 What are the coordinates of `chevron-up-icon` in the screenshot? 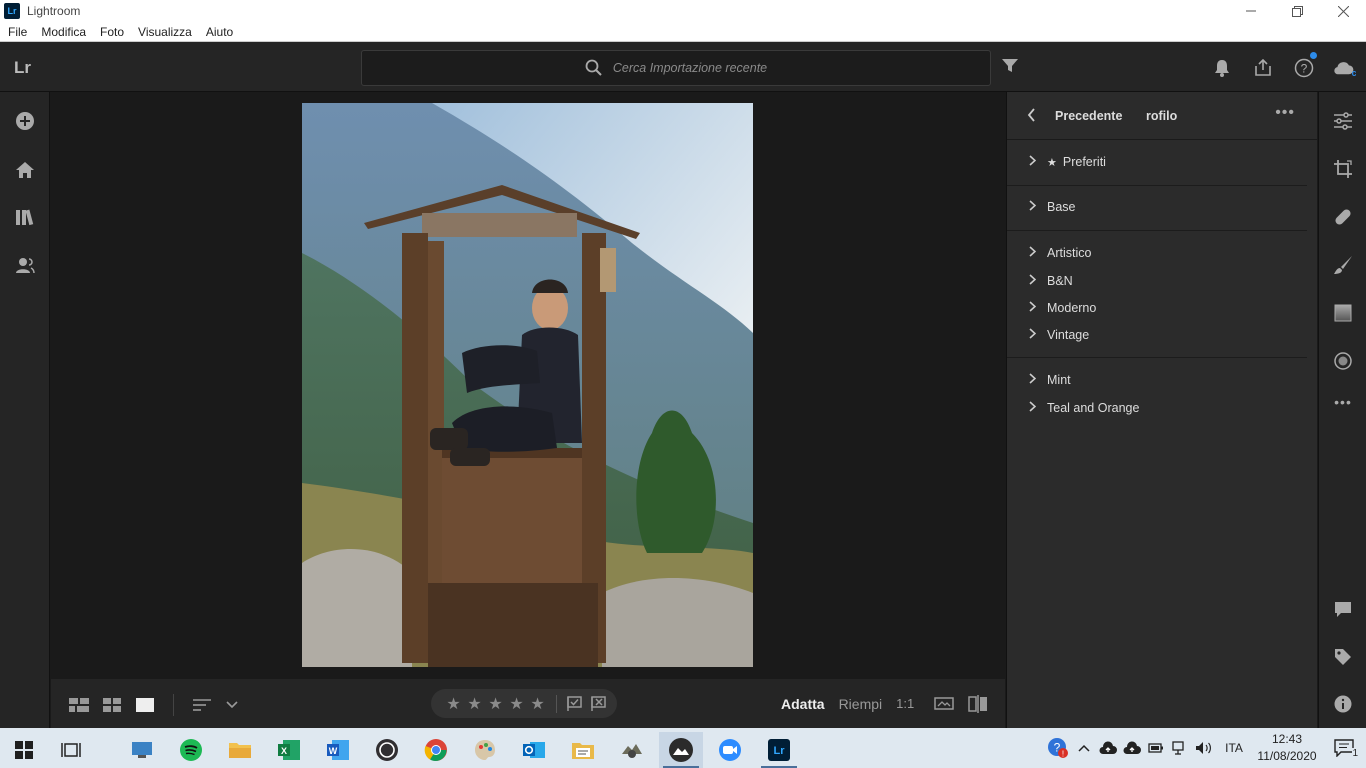 It's located at (1084, 748).